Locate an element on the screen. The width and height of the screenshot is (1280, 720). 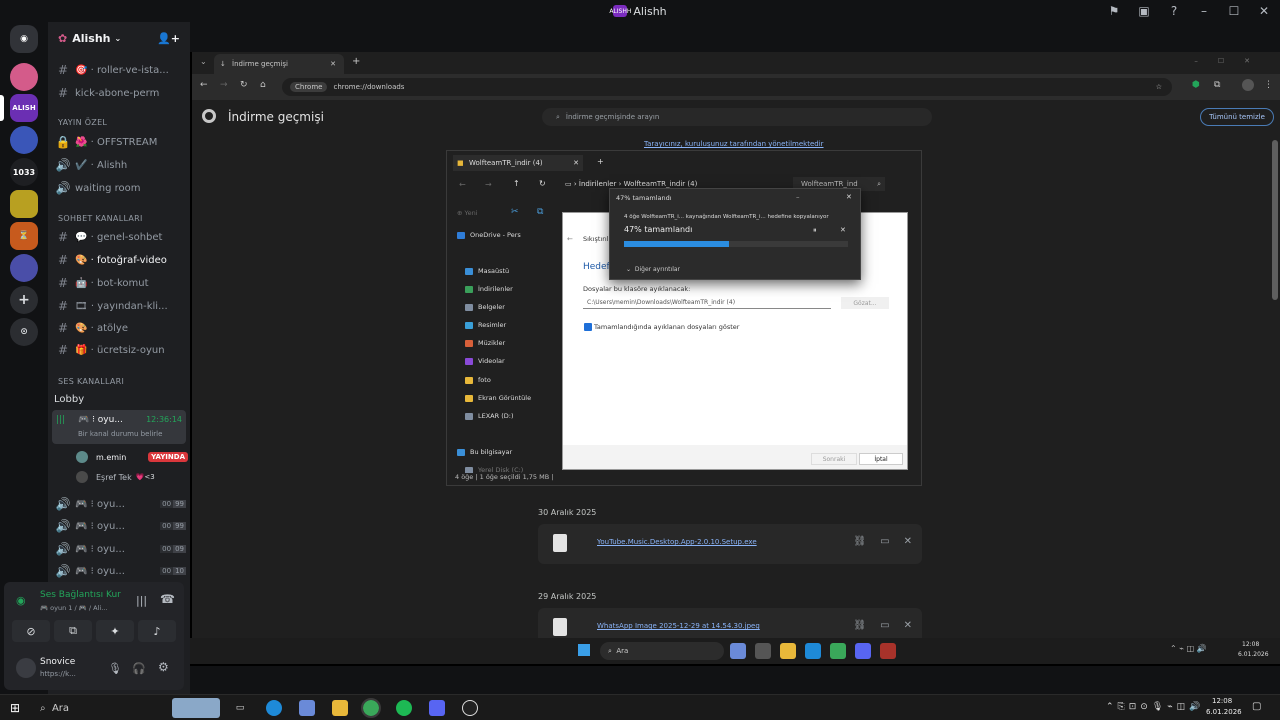
cancel-copy-icon: ✕ is located at coordinates (843, 230).